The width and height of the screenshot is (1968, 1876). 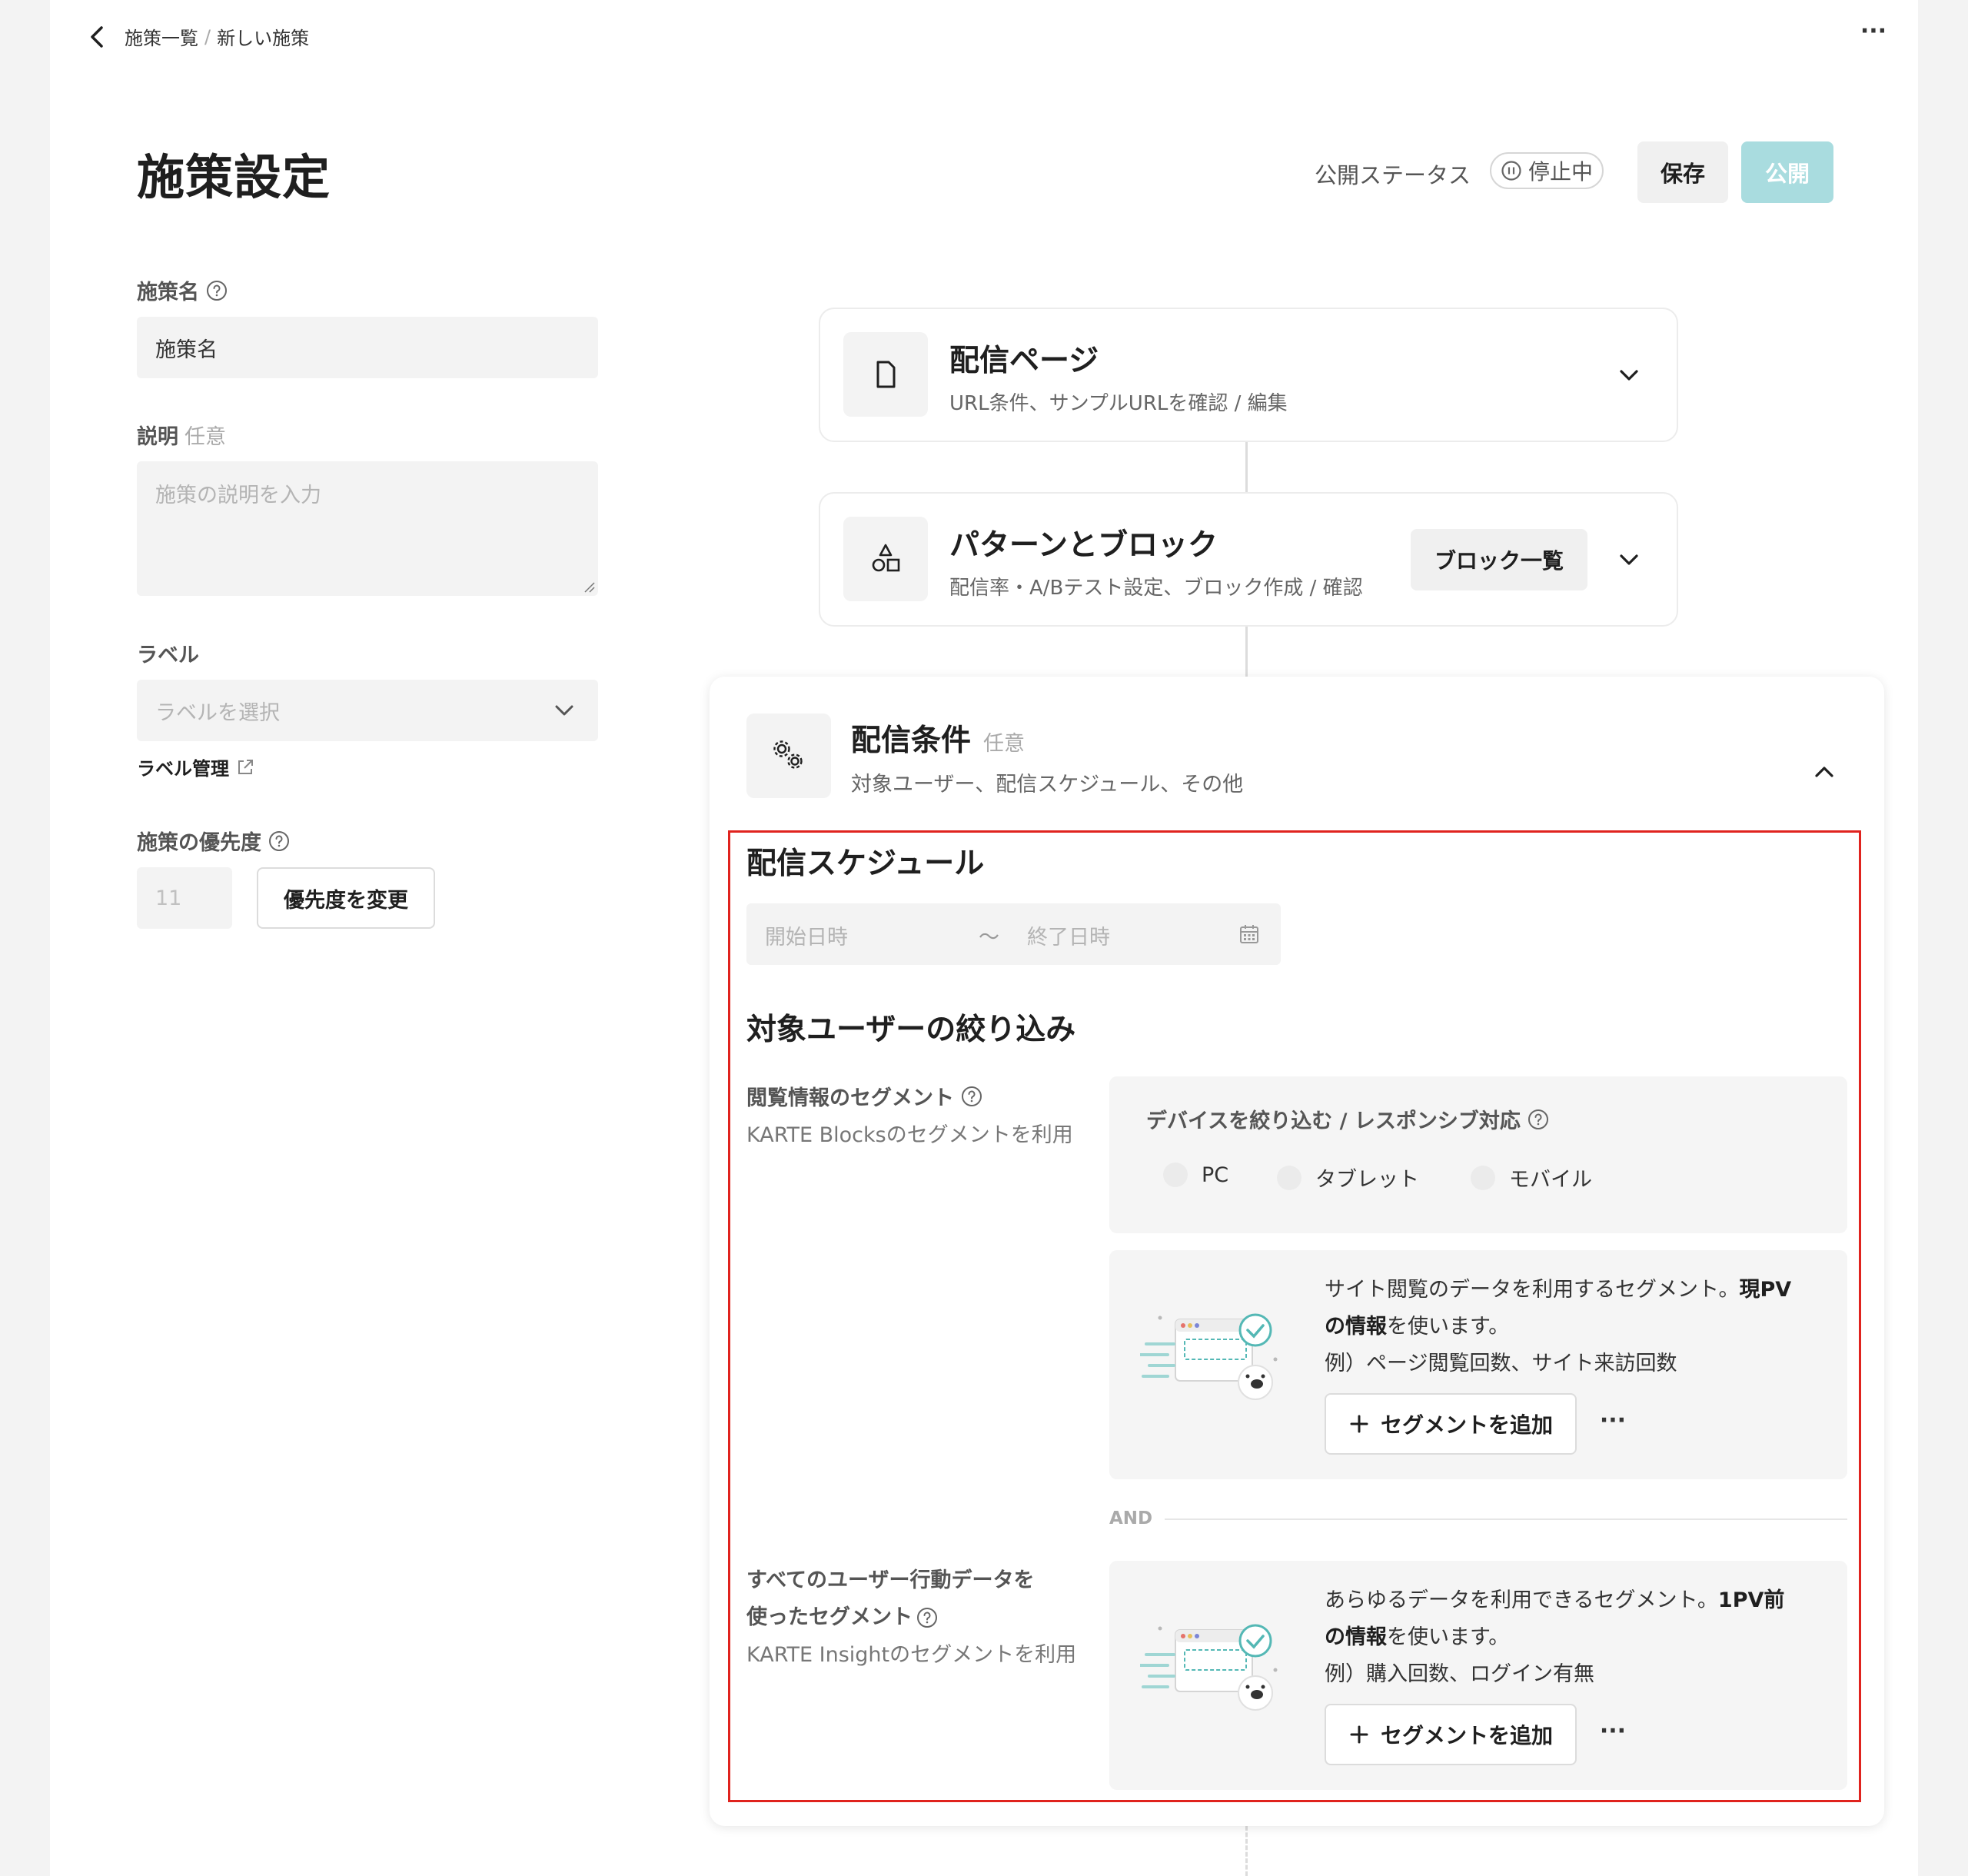 What do you see at coordinates (168, 898) in the screenshot?
I see `priority-value: 11` at bounding box center [168, 898].